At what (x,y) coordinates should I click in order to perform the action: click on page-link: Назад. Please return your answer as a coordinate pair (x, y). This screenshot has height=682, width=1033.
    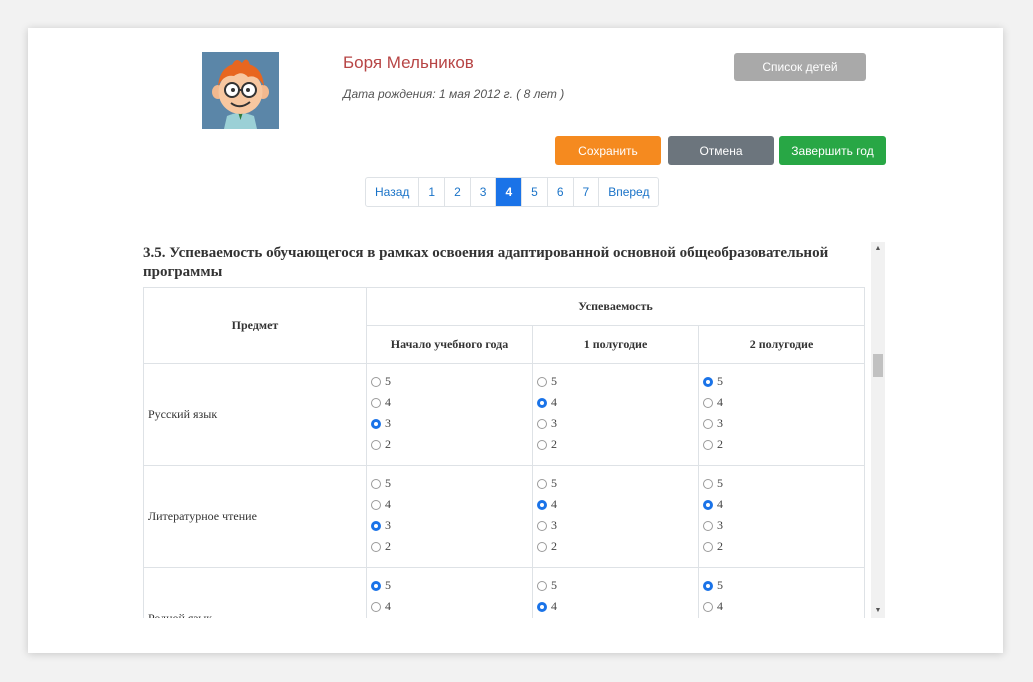
    Looking at the image, I should click on (393, 192).